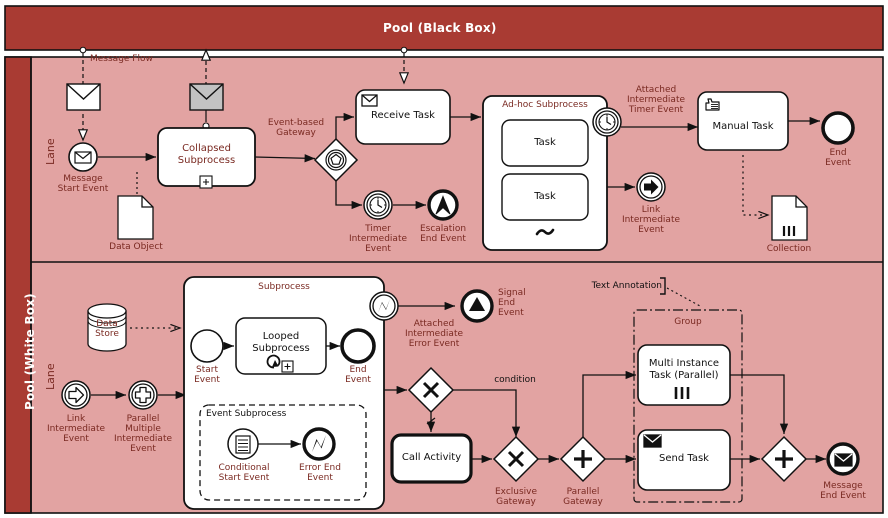 The image size is (888, 518). Describe the element at coordinates (789, 249) in the screenshot. I see `collection-label: Collection` at that location.